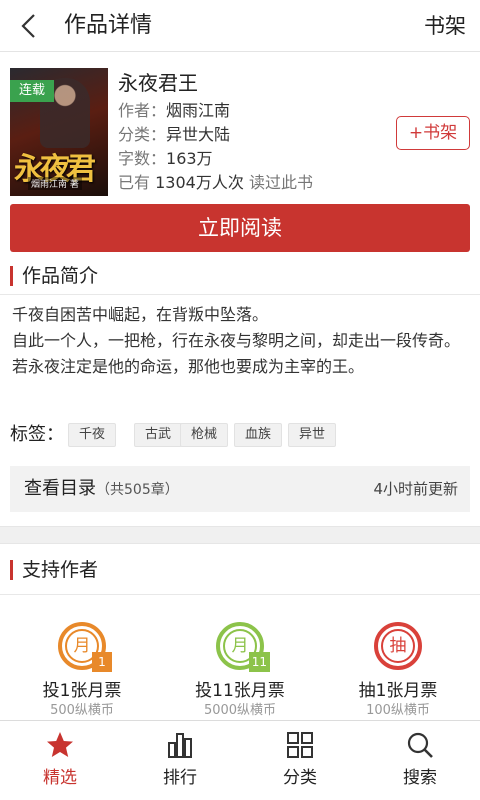  I want to click on author-name: 烟雨江南, so click(198, 110).